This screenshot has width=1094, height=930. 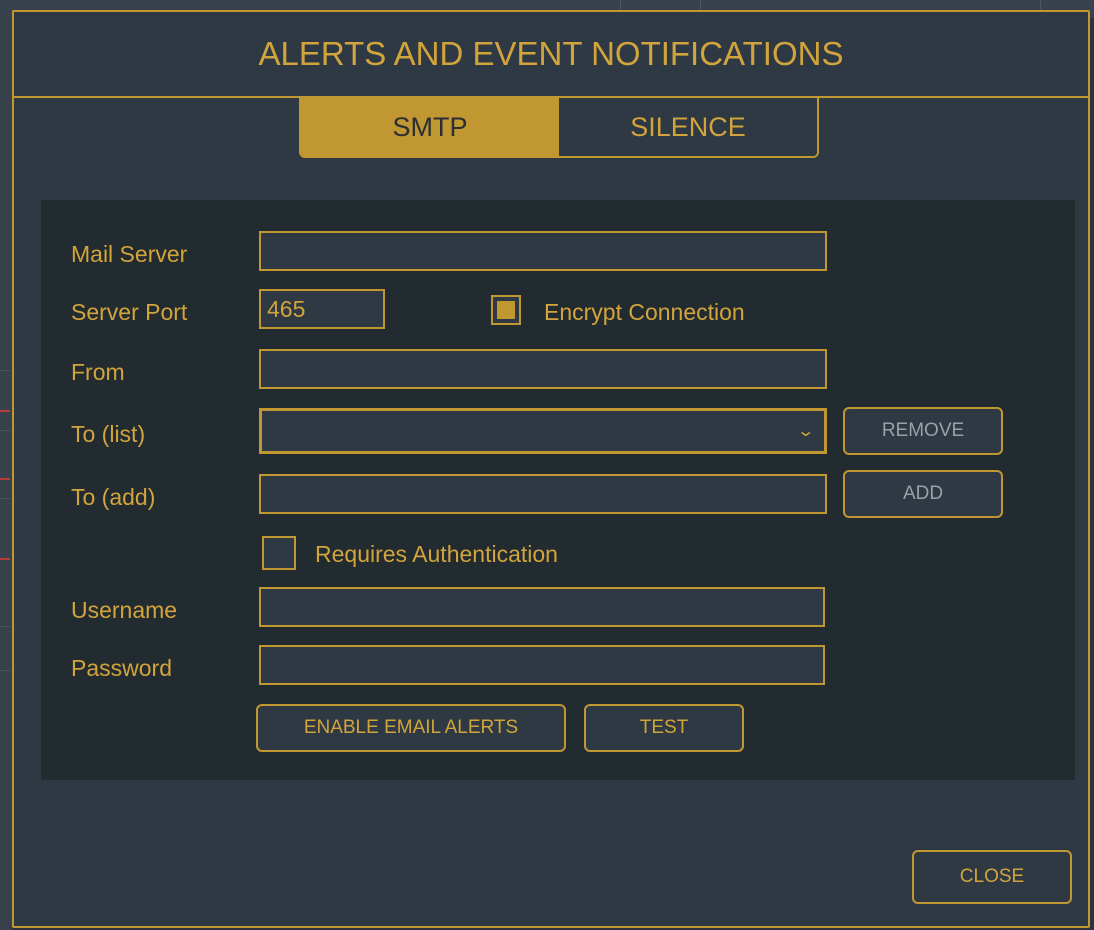 I want to click on dialog-title: ALERTS AND EVENT NOTIFICATIONS, so click(x=551, y=55).